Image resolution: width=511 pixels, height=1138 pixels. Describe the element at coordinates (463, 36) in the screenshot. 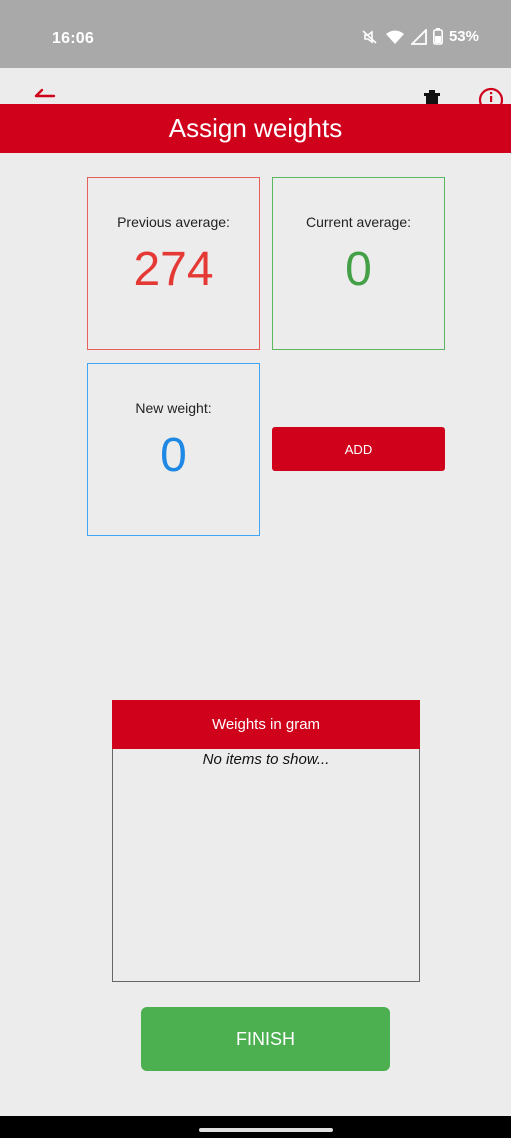

I see `battery-percent: 53%` at that location.